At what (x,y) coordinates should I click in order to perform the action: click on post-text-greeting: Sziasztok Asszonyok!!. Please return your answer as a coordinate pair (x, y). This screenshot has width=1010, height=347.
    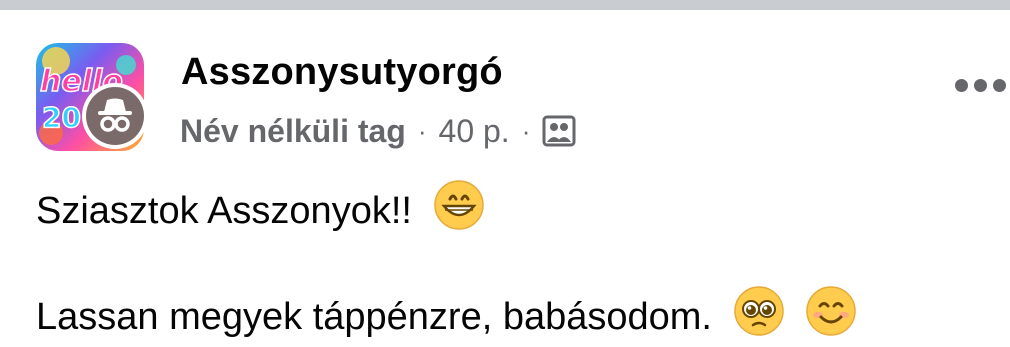
    Looking at the image, I should click on (224, 211).